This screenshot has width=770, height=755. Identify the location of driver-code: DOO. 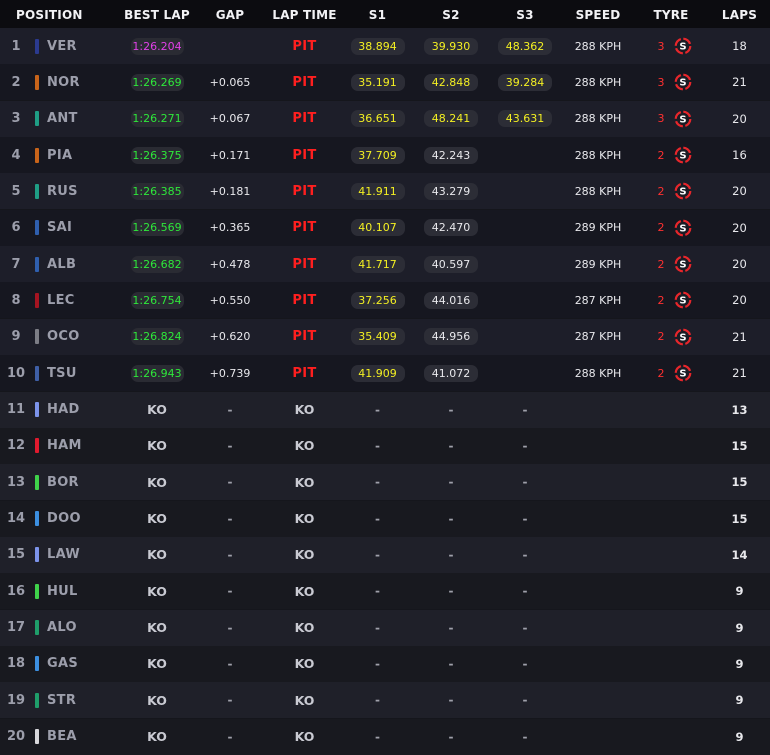
(64, 519).